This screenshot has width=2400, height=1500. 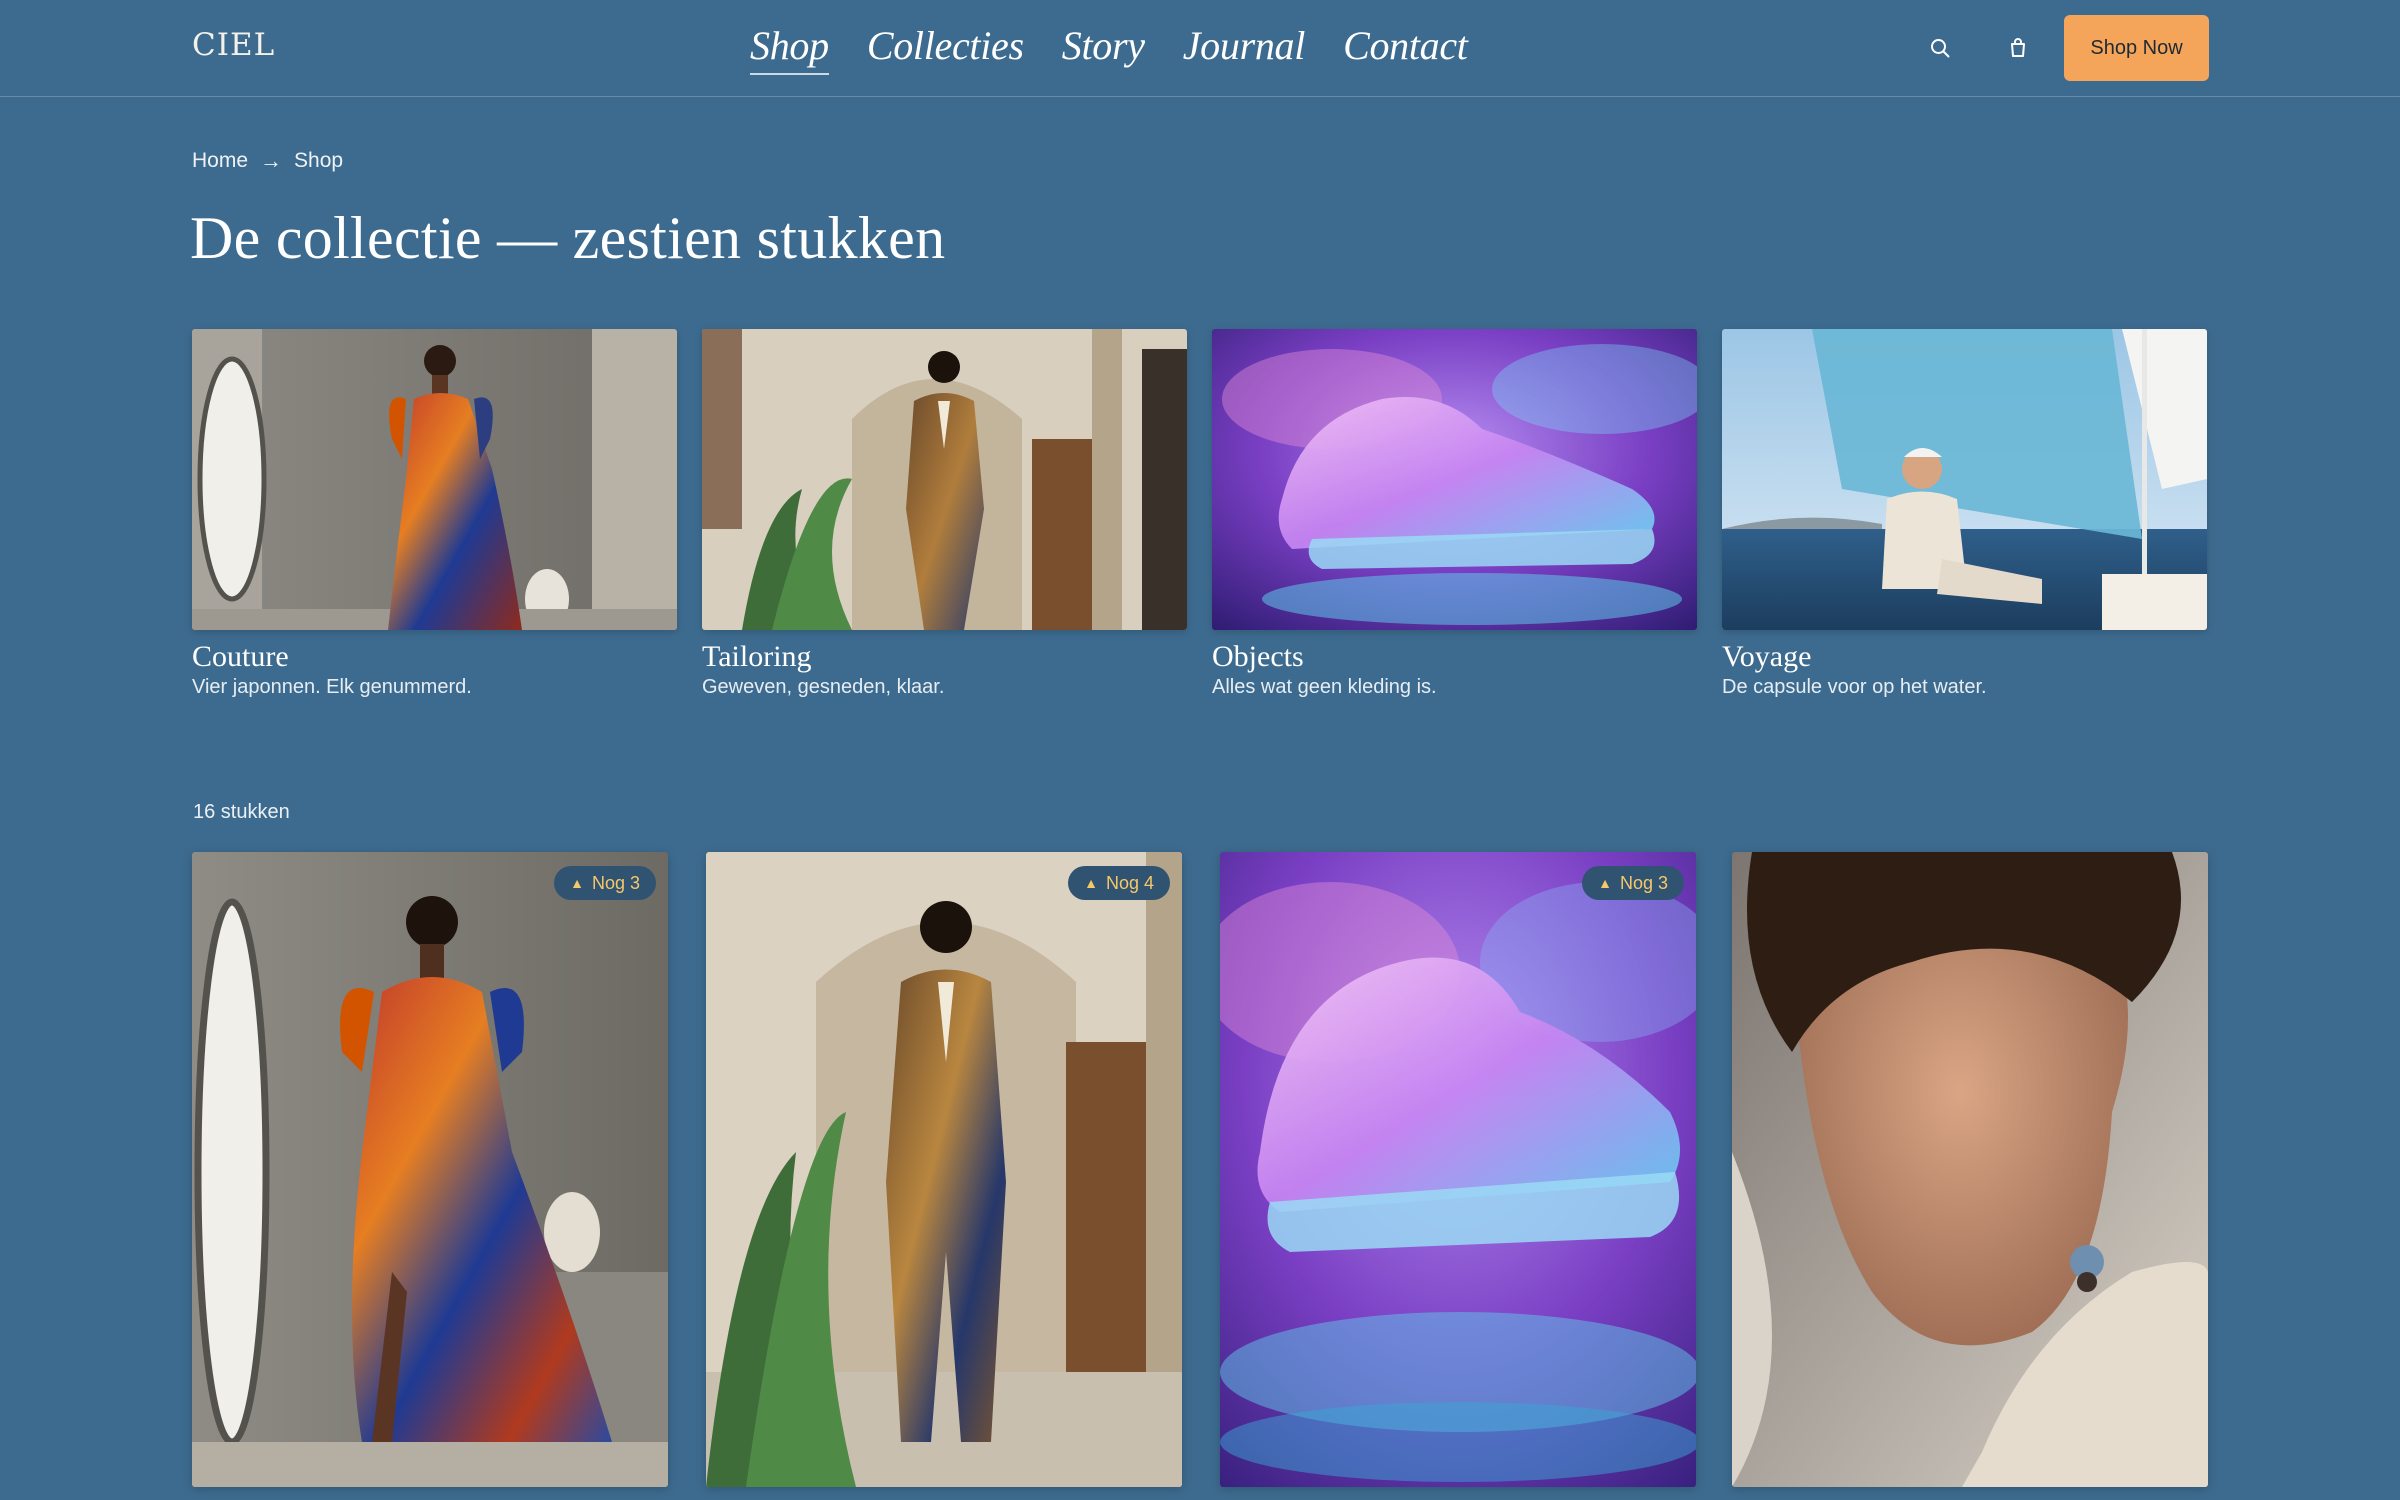 I want to click on nav-item-contact: Contact, so click(x=1405, y=47).